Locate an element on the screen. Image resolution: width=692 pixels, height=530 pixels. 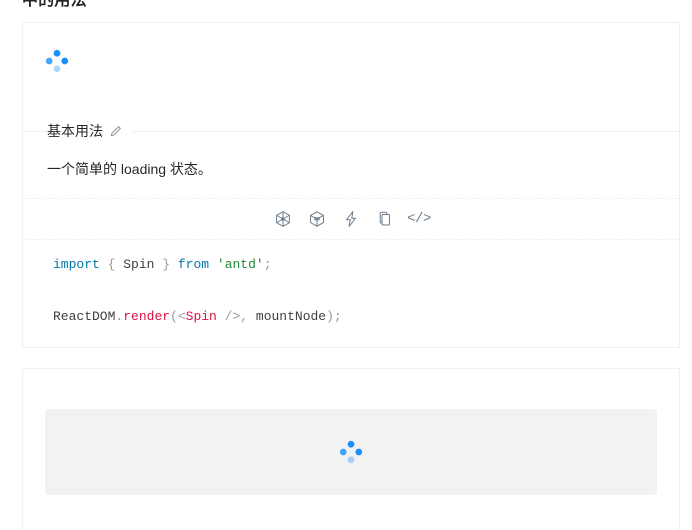
stackblitz-icon is located at coordinates (351, 219).